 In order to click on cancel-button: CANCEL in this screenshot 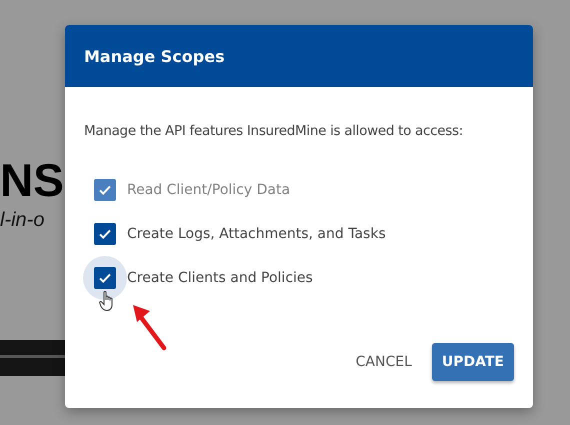, I will do `click(384, 362)`.